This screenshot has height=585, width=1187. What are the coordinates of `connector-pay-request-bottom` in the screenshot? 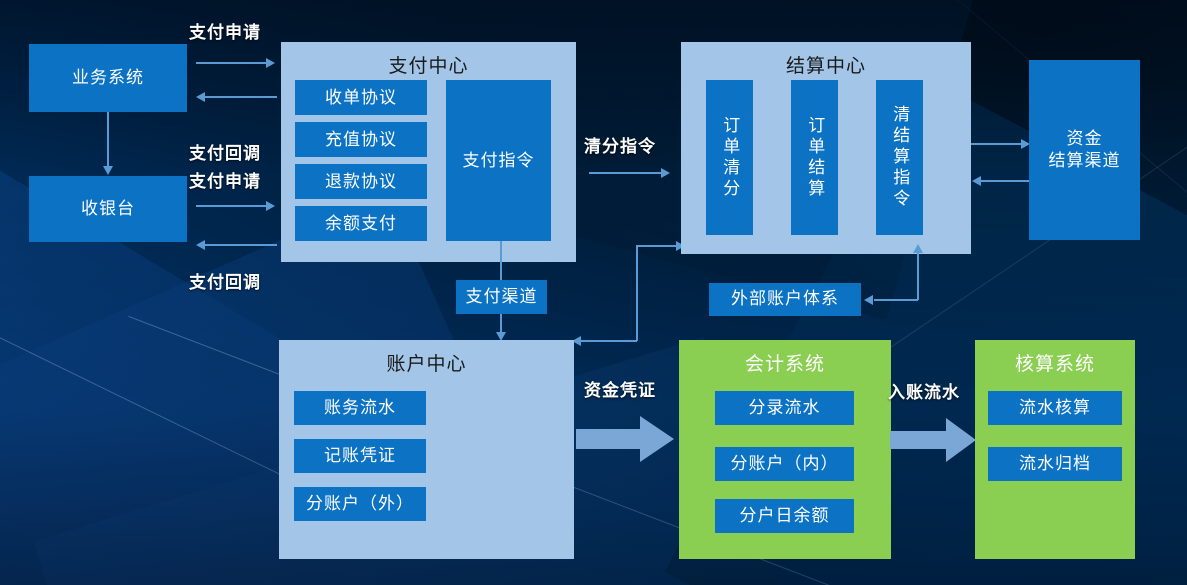 It's located at (232, 206).